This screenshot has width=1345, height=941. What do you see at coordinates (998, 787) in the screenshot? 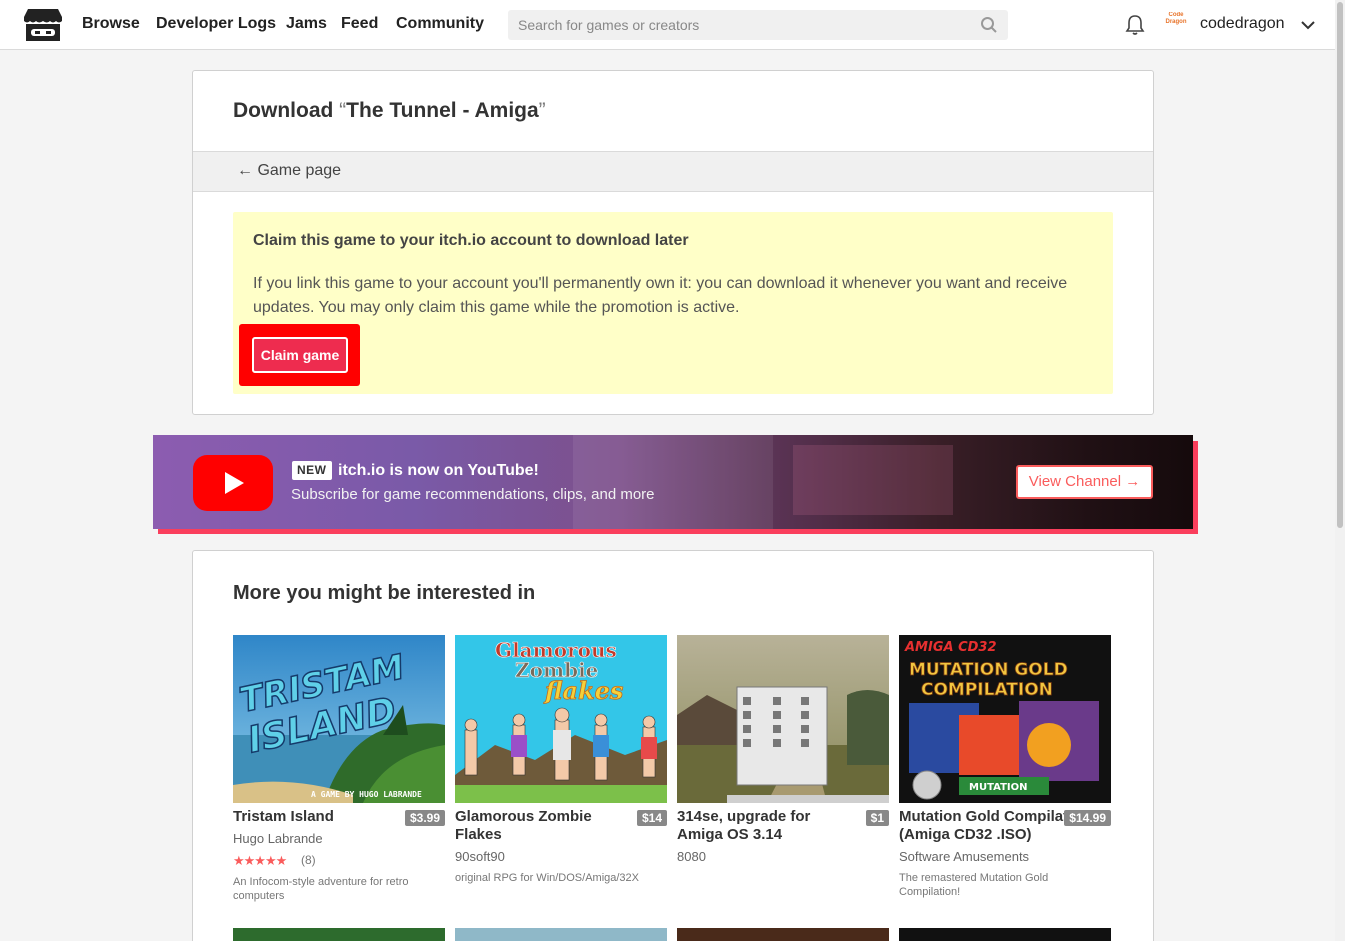
I see `svg-text: MUTATION` at bounding box center [998, 787].